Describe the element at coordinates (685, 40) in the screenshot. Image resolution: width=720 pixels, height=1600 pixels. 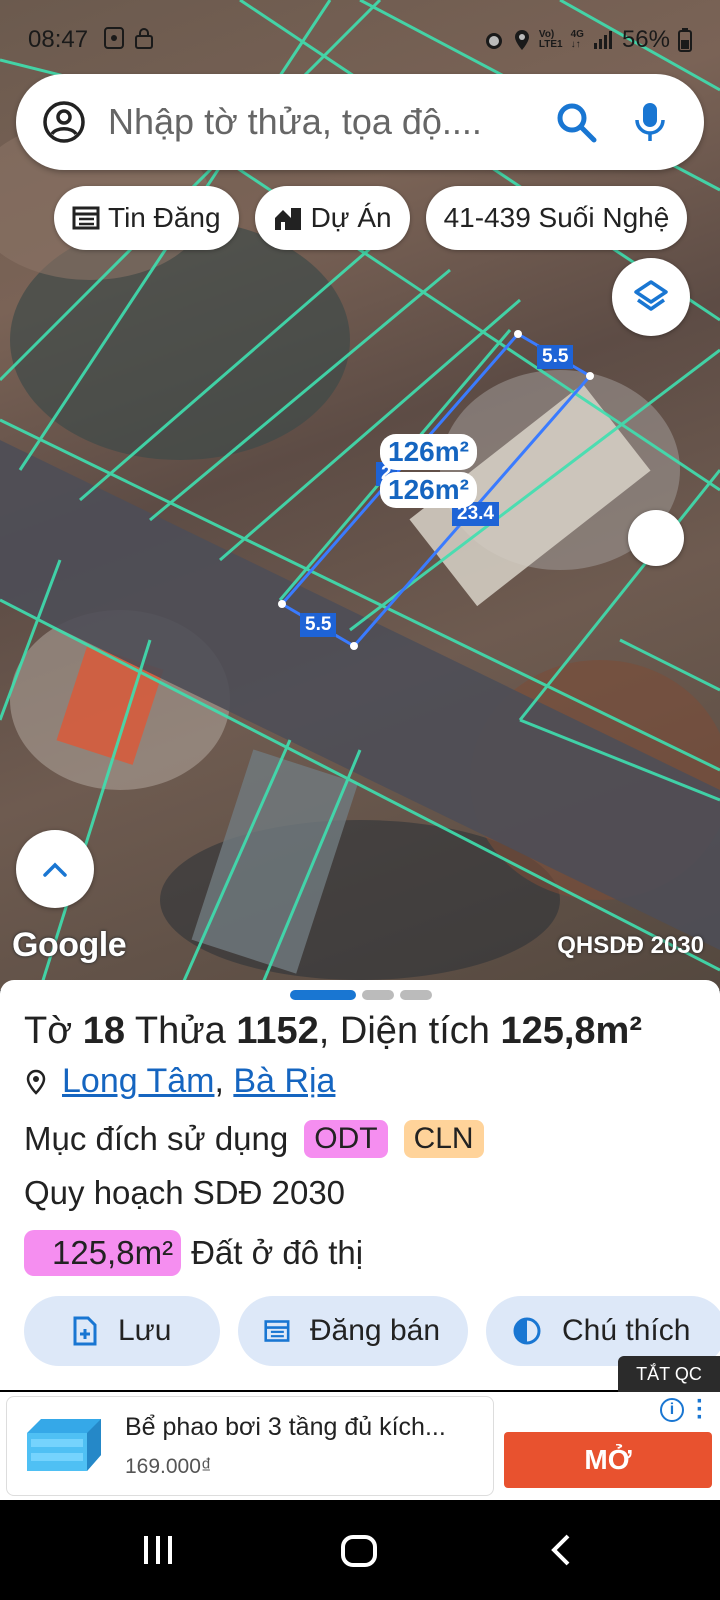
I see `battery-icon` at that location.